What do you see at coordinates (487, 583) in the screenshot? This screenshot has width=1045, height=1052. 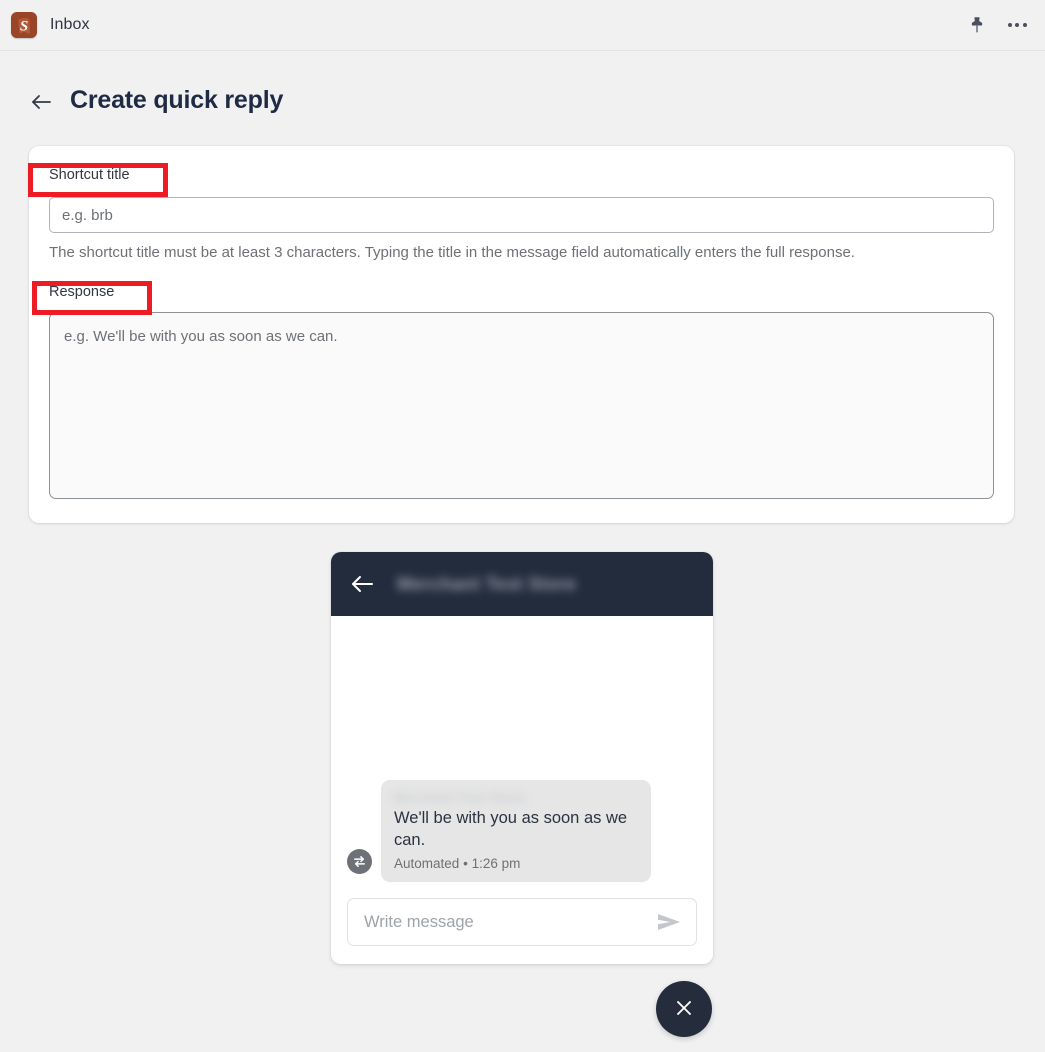 I see `chat-store-name: Merchant Test Store` at bounding box center [487, 583].